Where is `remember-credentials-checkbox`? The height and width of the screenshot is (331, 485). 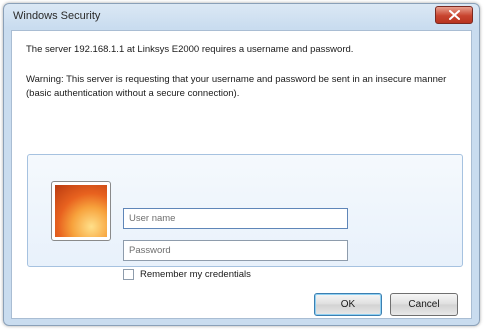 remember-credentials-checkbox is located at coordinates (128, 274).